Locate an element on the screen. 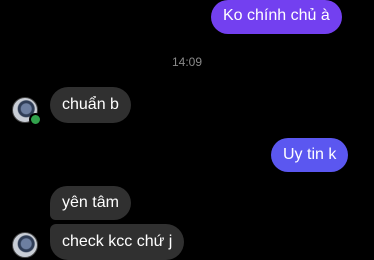 The width and height of the screenshot is (374, 260). message-bubble-incoming: check kcc chứ j is located at coordinates (117, 242).